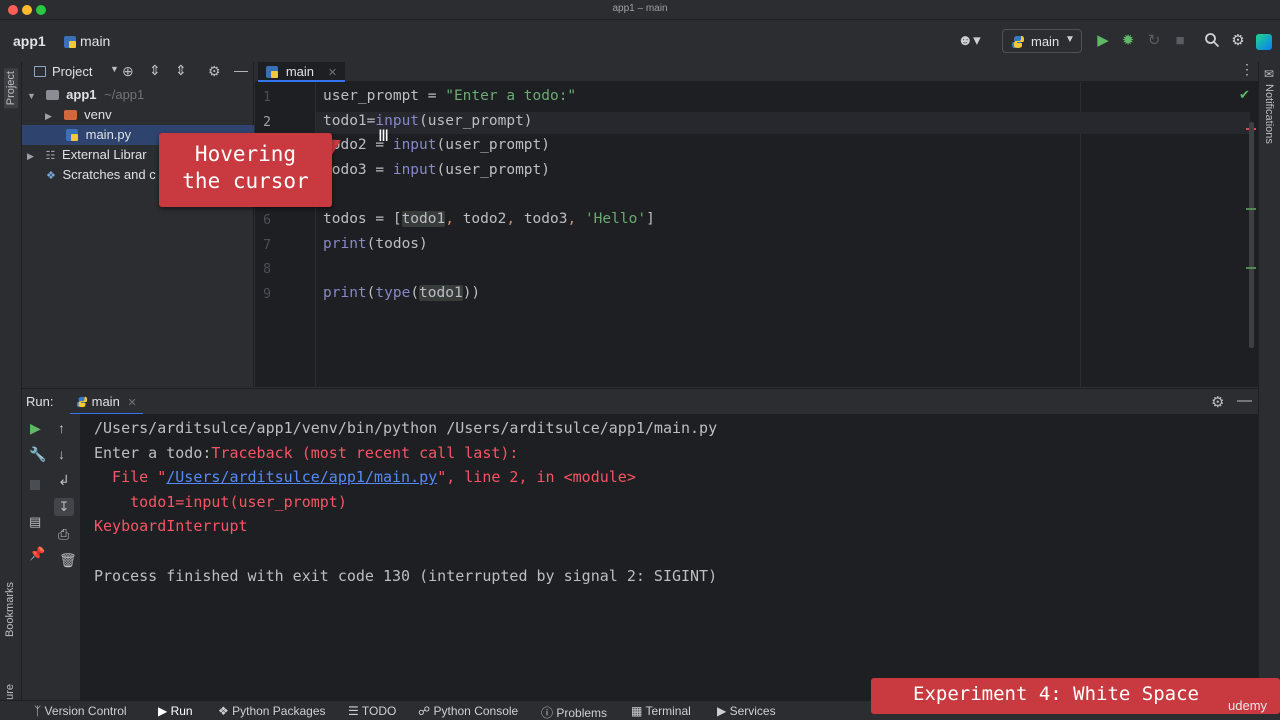 This screenshot has width=1280, height=720. What do you see at coordinates (1247, 70) in the screenshot?
I see `more-options-icon: ⋮` at bounding box center [1247, 70].